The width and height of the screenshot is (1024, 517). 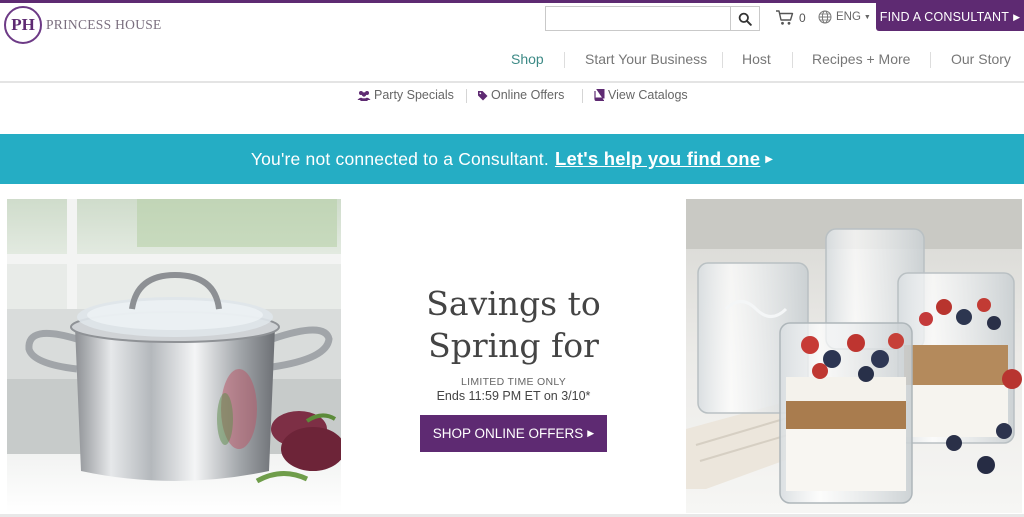 What do you see at coordinates (785, 17) in the screenshot?
I see `cart-icon` at bounding box center [785, 17].